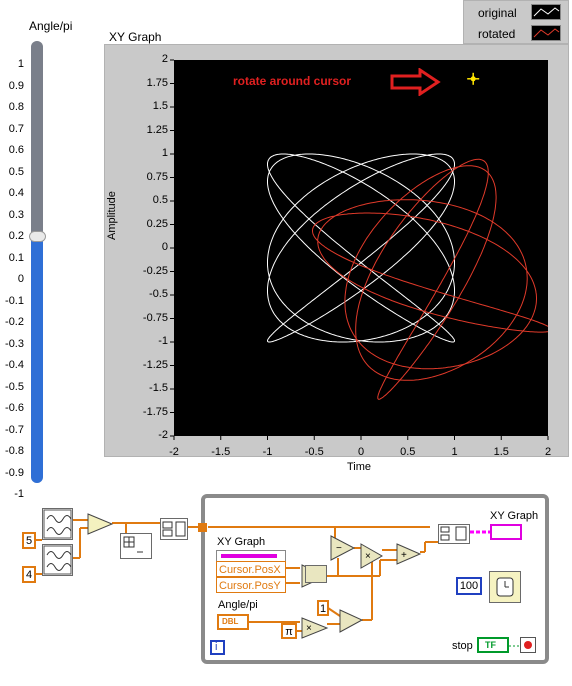  What do you see at coordinates (238, 605) in the screenshot?
I see `angle-terminal-label: Angle/pi` at bounding box center [238, 605].